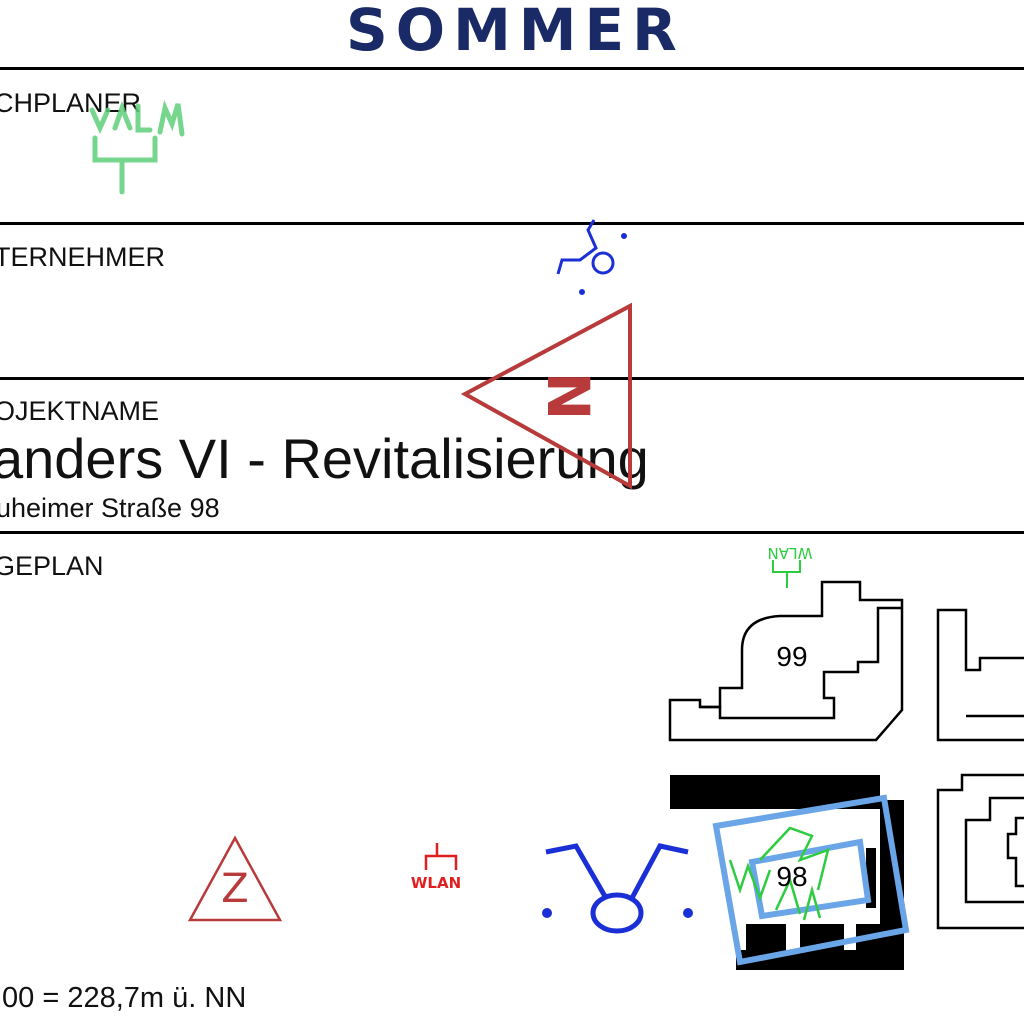 Image resolution: width=1024 pixels, height=1024 pixels. I want to click on person-symbol-icon, so click(617, 888).